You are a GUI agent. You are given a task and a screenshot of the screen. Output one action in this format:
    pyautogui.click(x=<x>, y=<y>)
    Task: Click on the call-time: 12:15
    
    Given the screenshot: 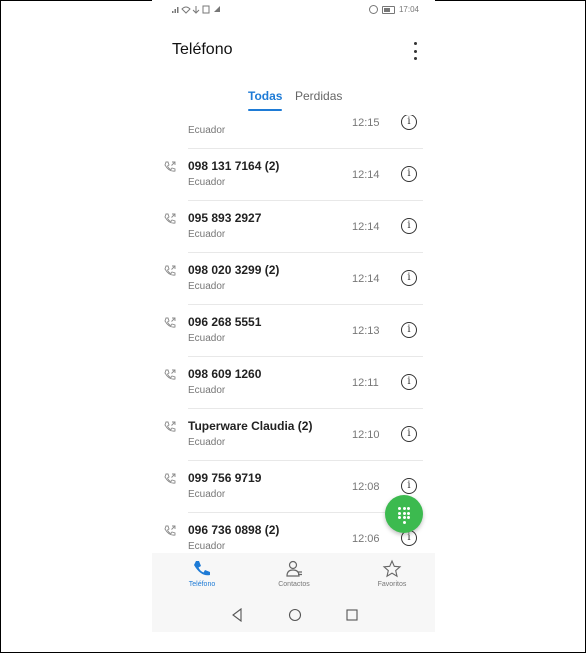 What is the action you would take?
    pyautogui.click(x=366, y=123)
    